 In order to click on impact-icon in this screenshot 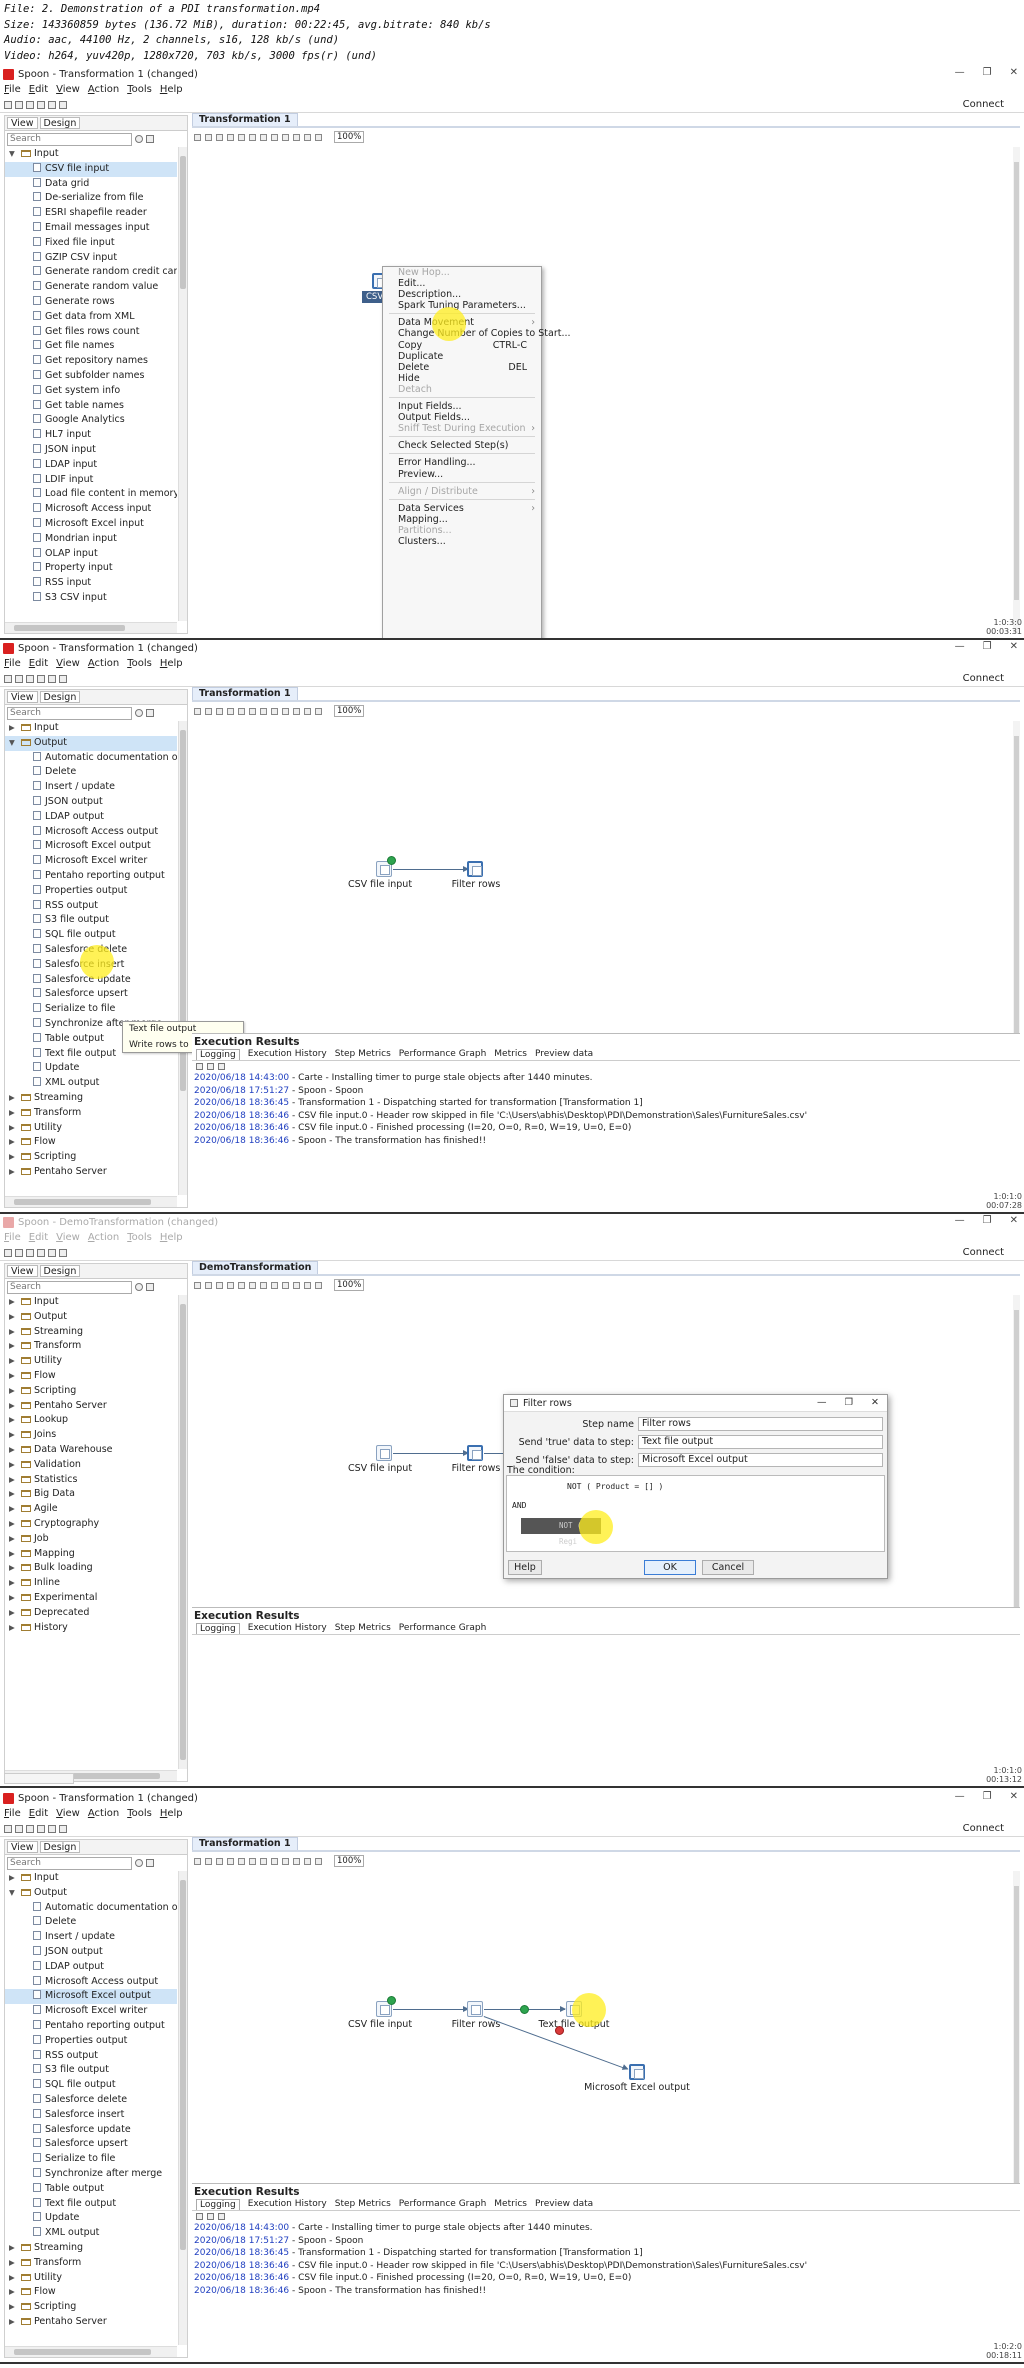, I will do `click(274, 1861)`.